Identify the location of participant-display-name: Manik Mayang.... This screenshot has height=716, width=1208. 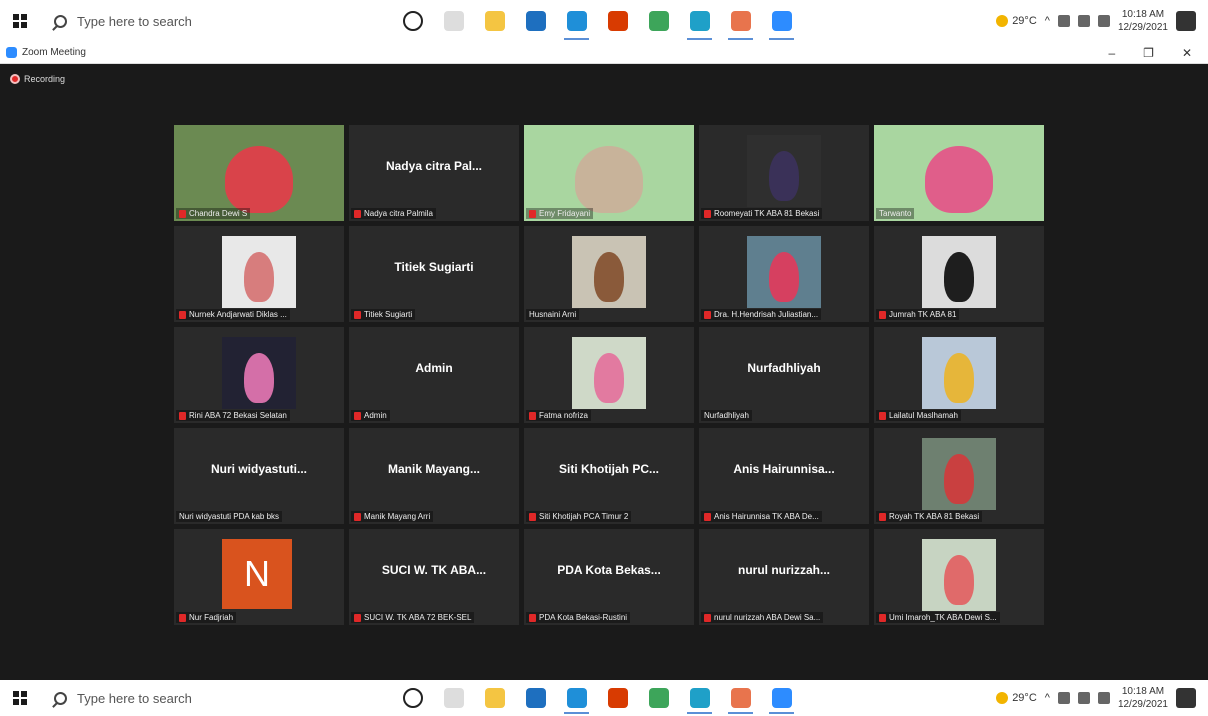
(434, 469).